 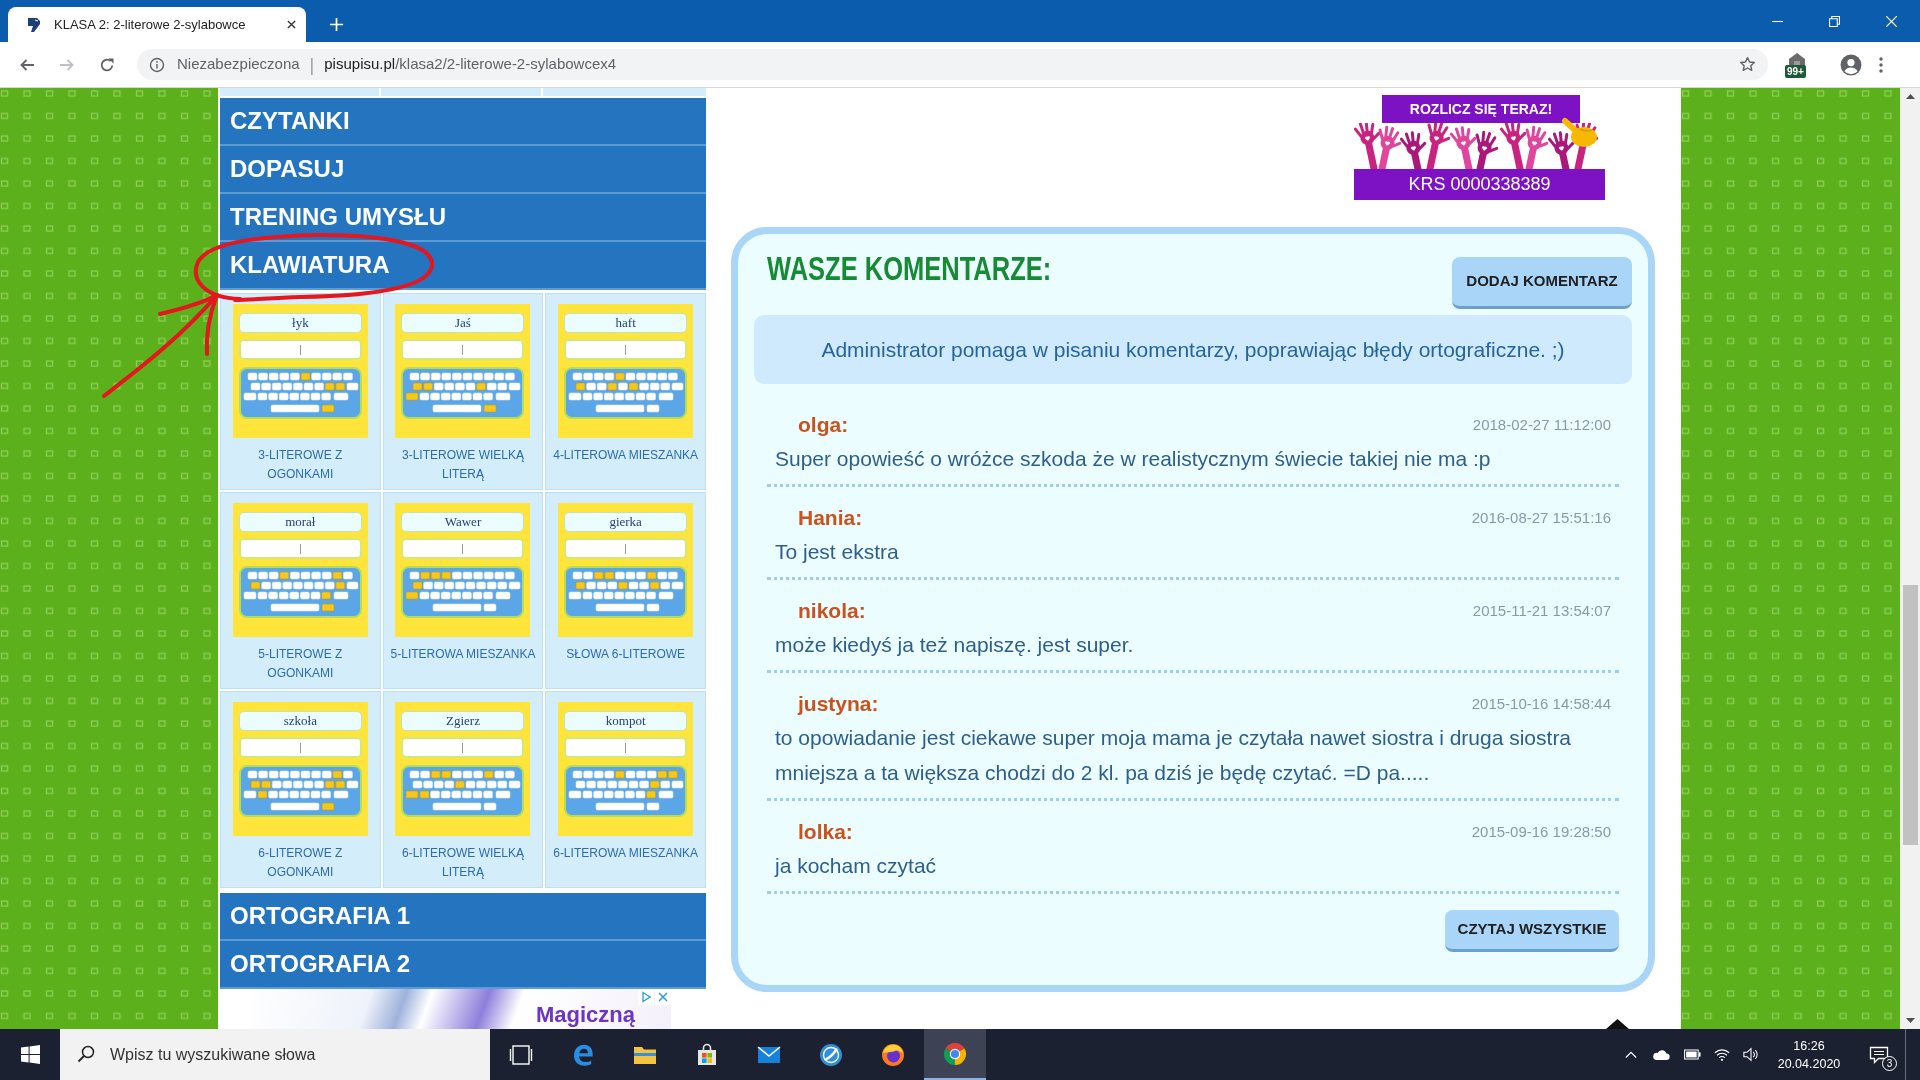 What do you see at coordinates (1631, 1054) in the screenshot?
I see `chevron-up-icon` at bounding box center [1631, 1054].